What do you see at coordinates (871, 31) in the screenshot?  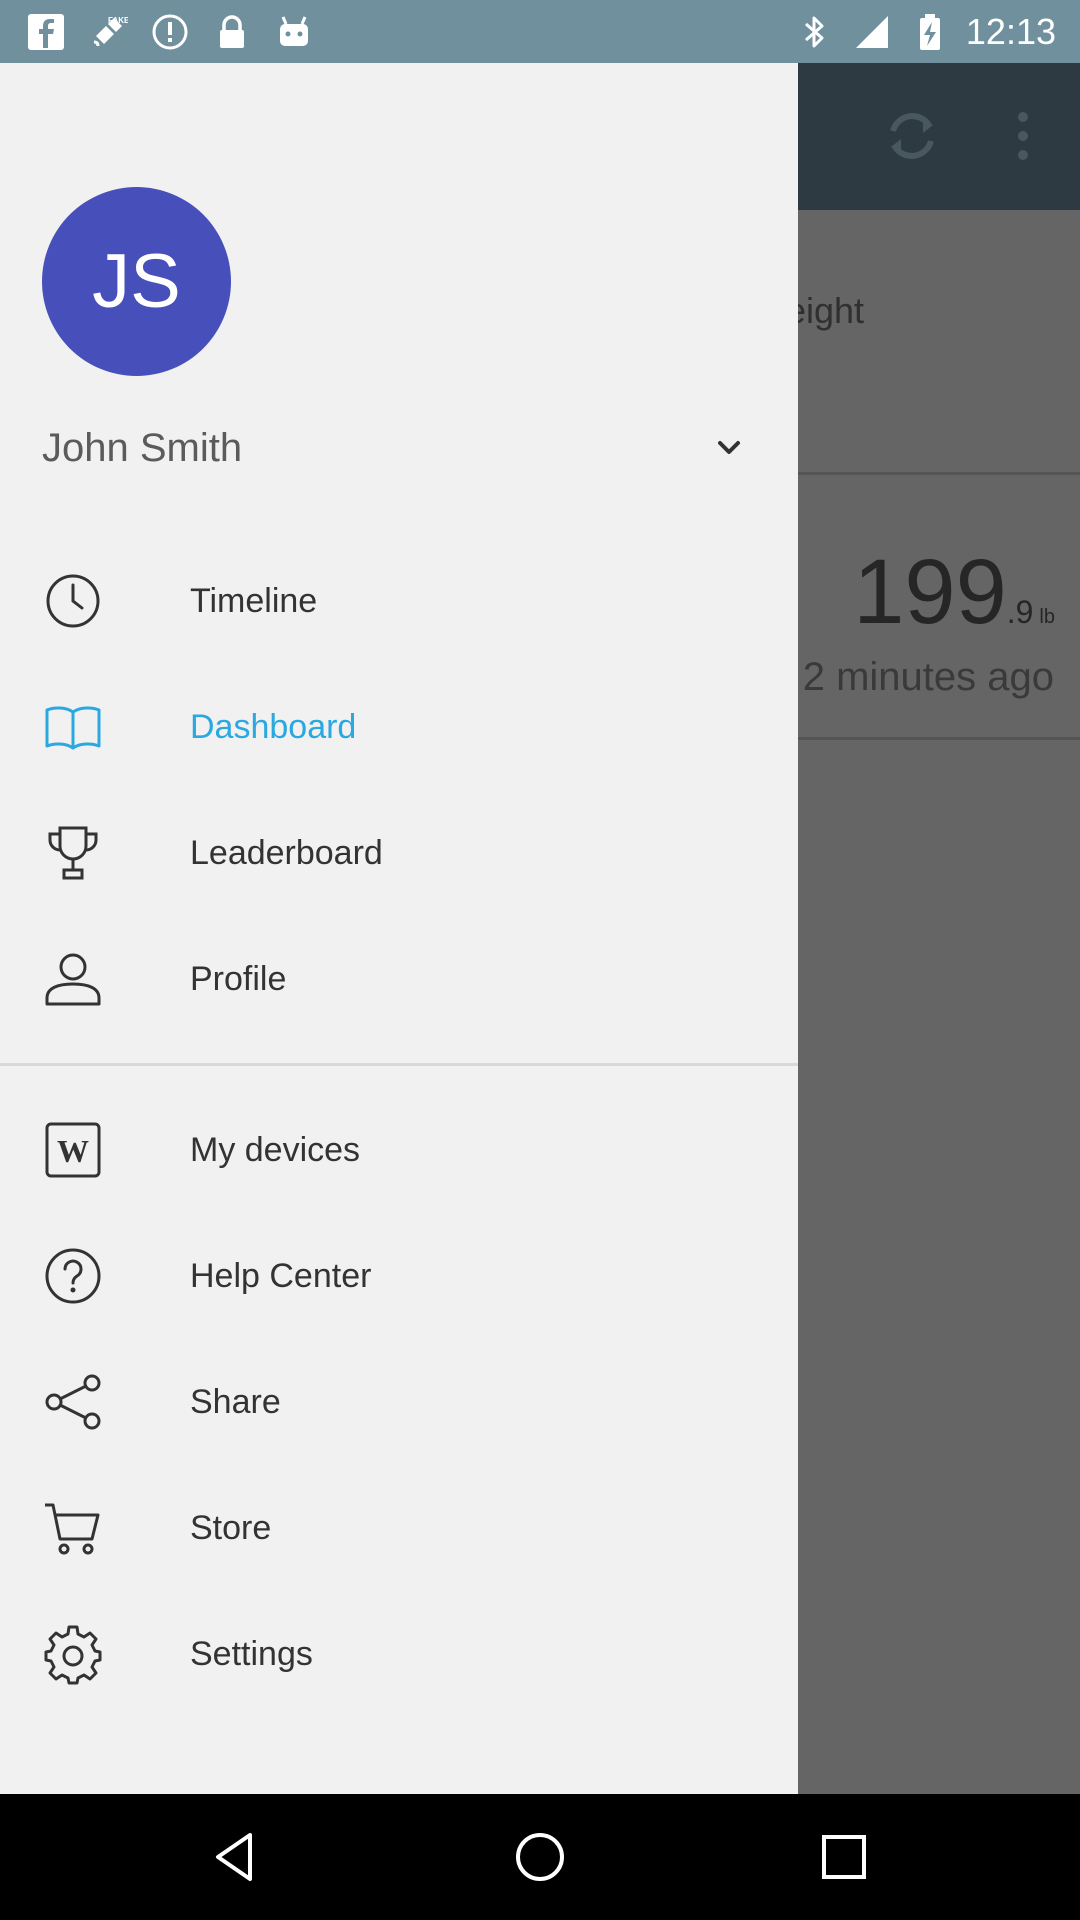 I see `signal-icon` at bounding box center [871, 31].